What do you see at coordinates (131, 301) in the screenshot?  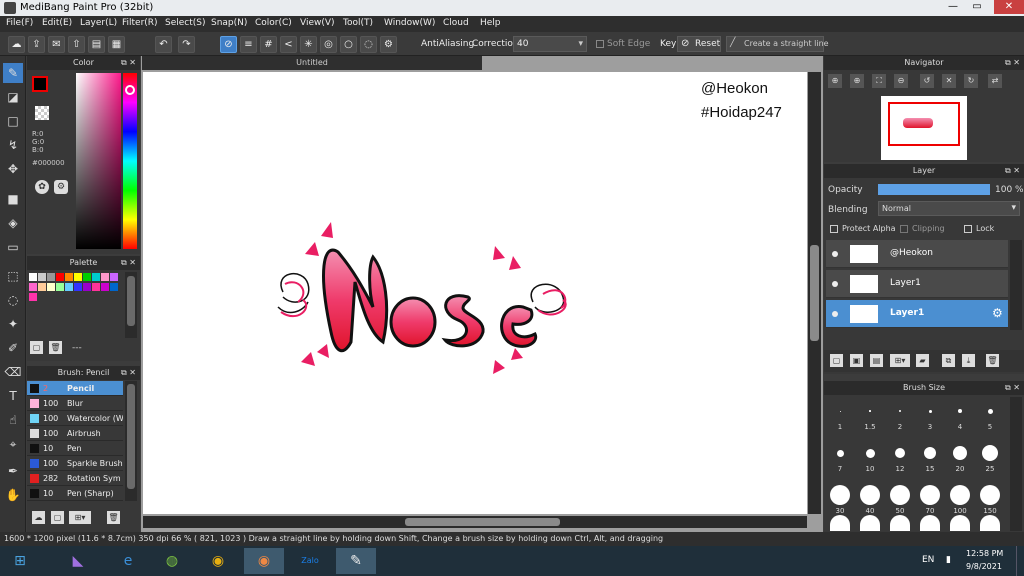 I see `palette-scroll-thumb` at bounding box center [131, 301].